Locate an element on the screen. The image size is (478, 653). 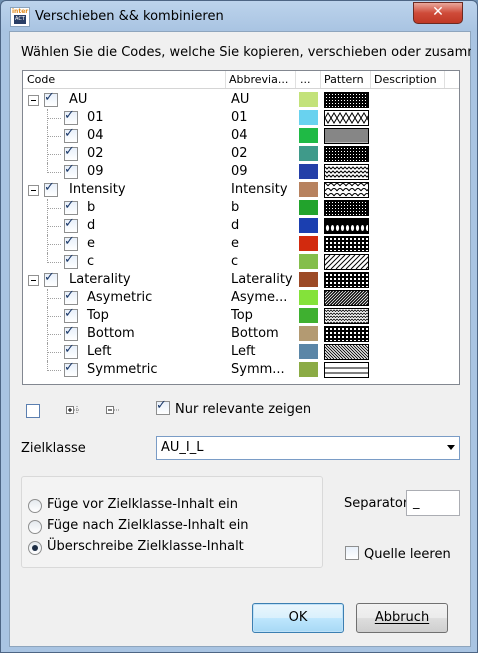
column-header-pattern: Pattern is located at coordinates (344, 79).